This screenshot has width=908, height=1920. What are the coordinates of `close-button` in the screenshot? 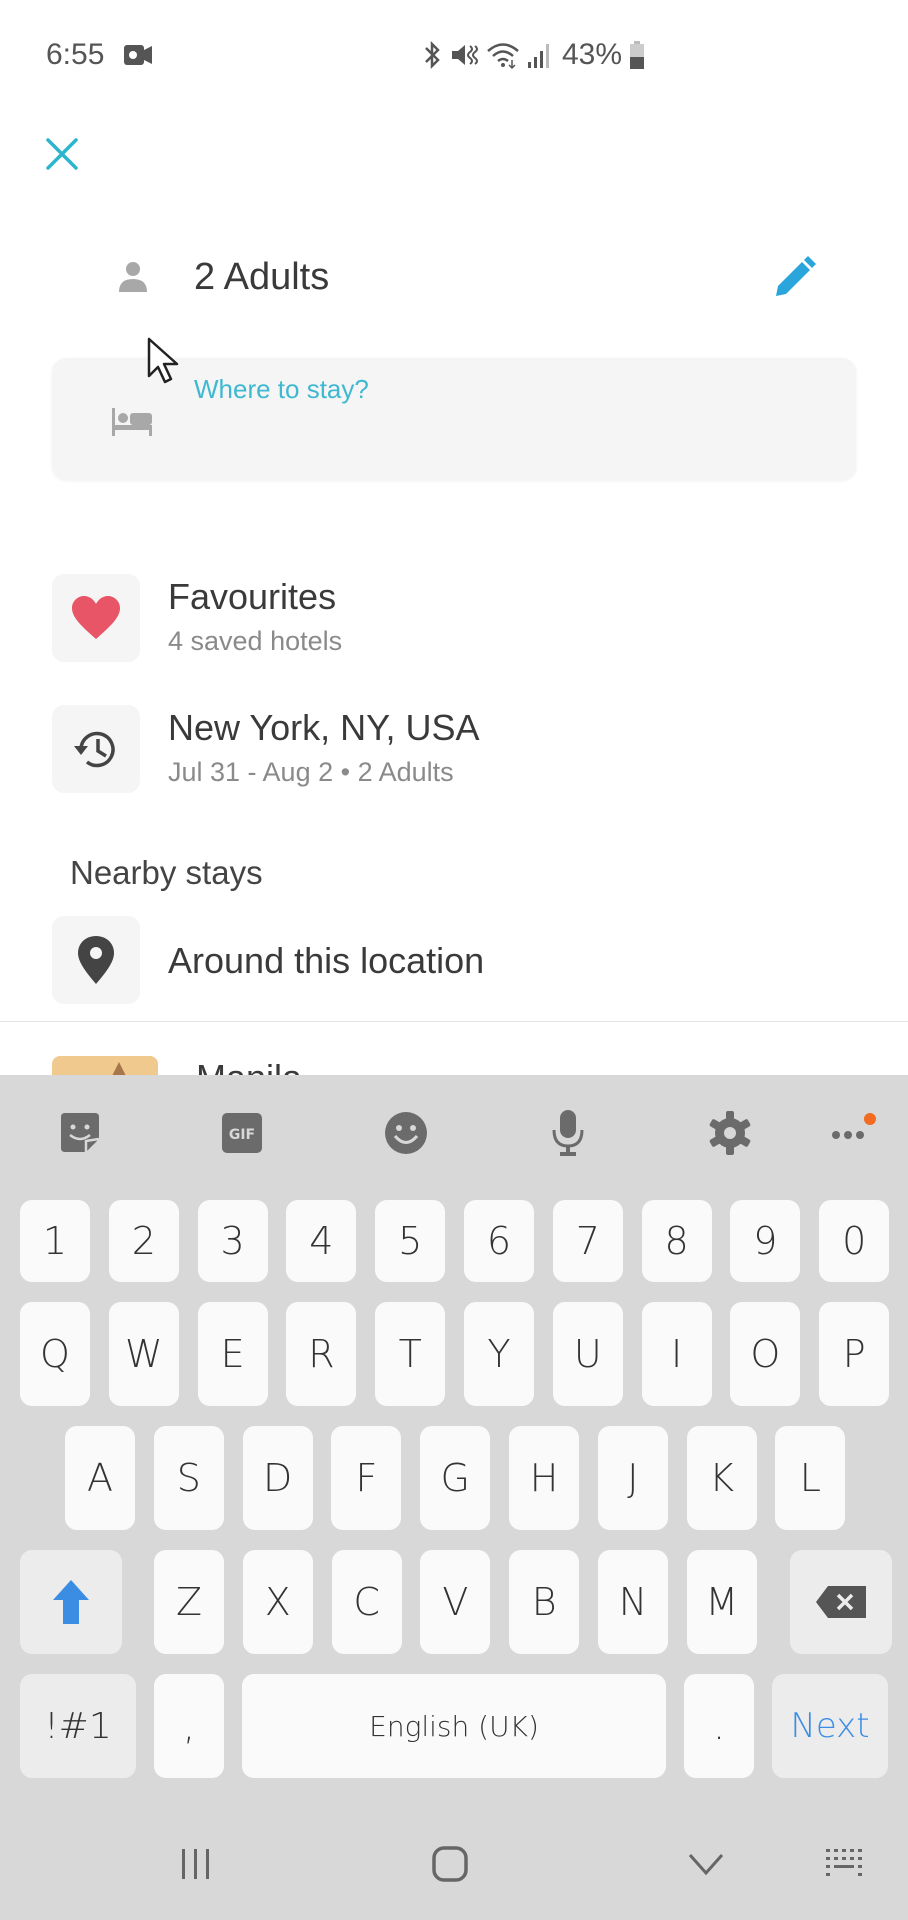 It's located at (62, 154).